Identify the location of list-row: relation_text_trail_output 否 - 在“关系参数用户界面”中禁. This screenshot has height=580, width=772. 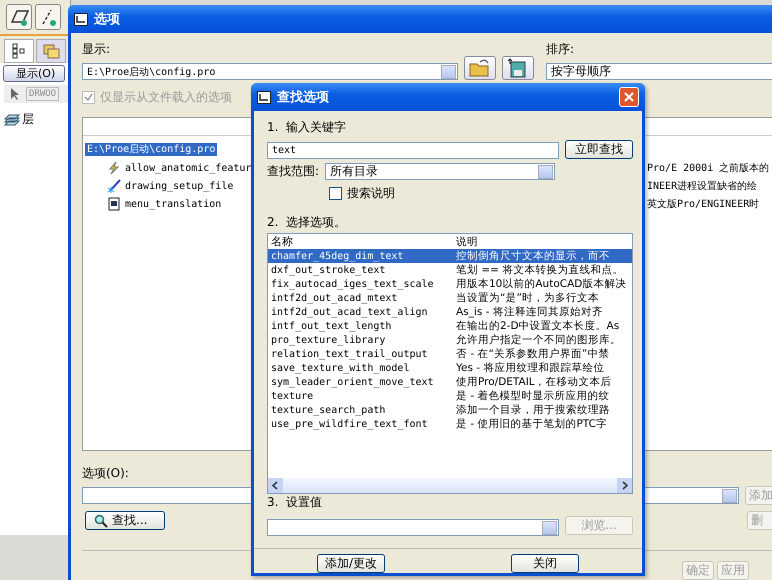
(450, 354).